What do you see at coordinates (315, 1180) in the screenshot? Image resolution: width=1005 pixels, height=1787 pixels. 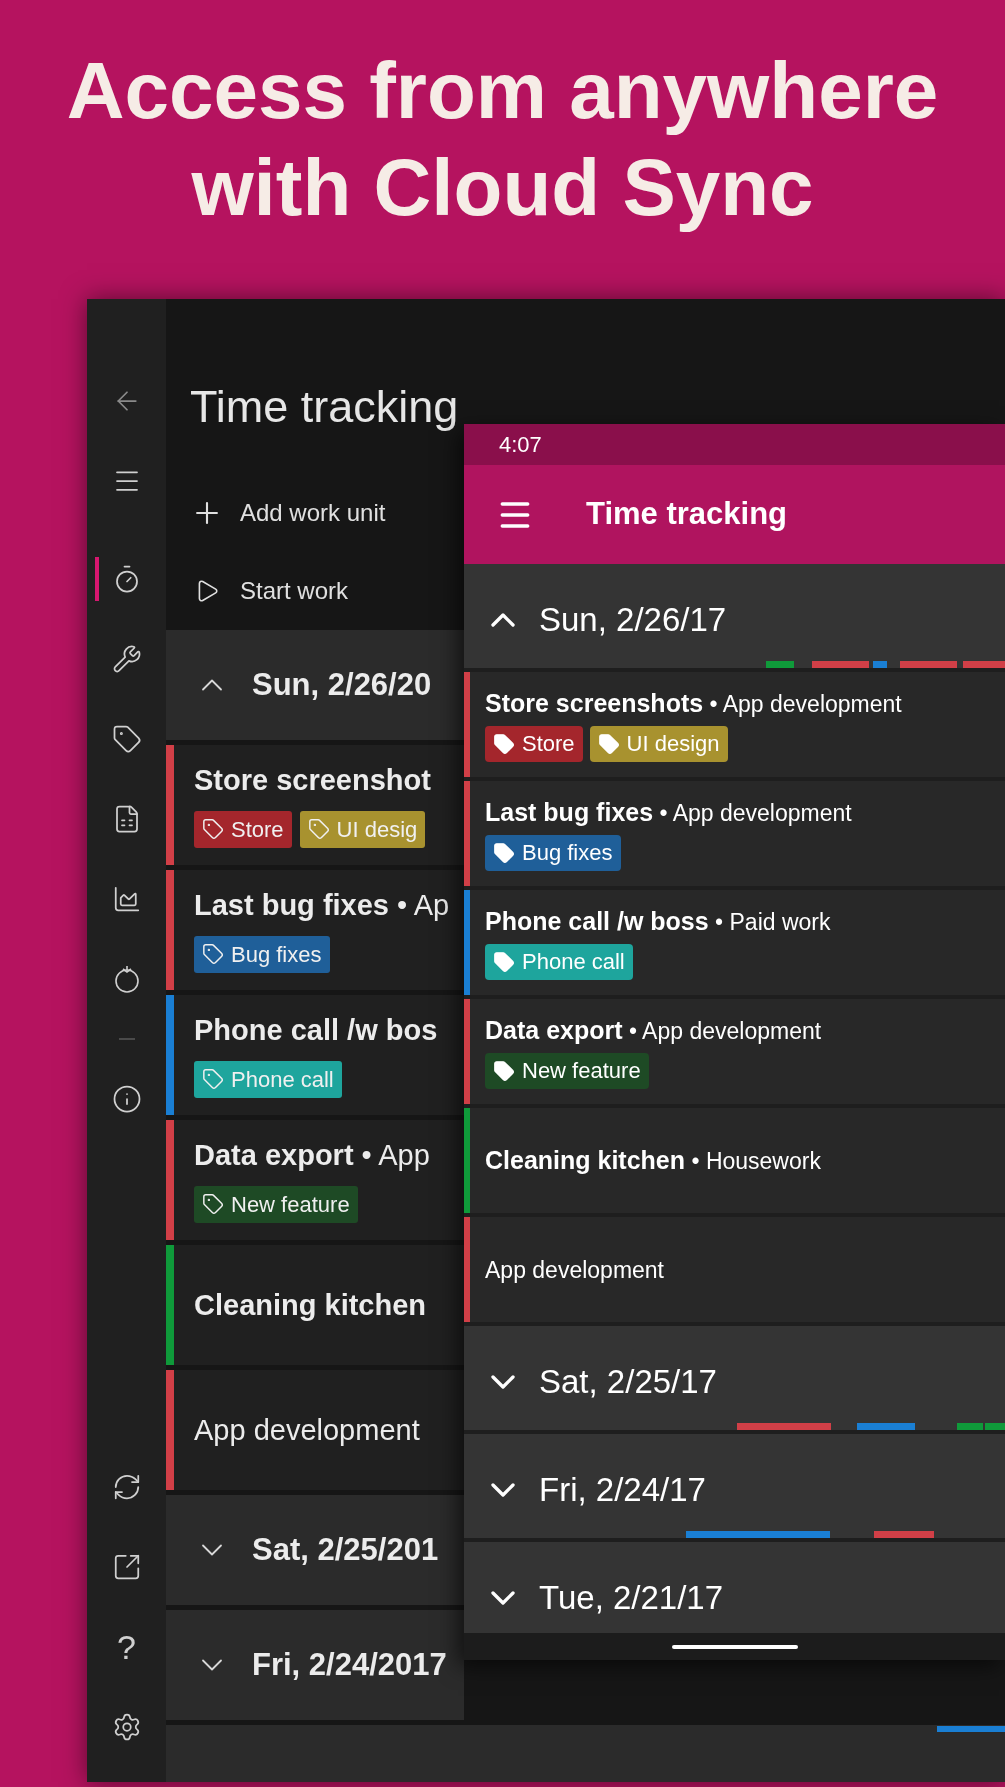 I see `work-entry: Data export • App New feature` at bounding box center [315, 1180].